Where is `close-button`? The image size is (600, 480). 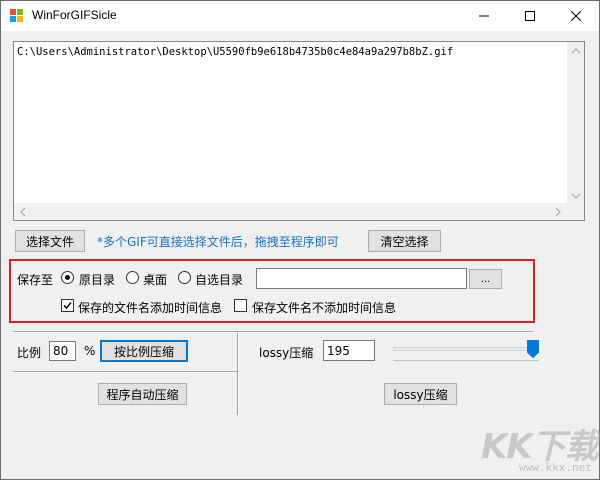 close-button is located at coordinates (576, 16).